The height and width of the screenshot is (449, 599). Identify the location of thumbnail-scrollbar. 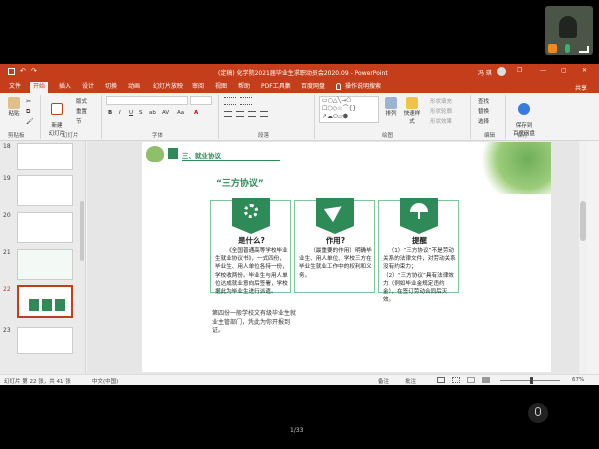
(82, 231).